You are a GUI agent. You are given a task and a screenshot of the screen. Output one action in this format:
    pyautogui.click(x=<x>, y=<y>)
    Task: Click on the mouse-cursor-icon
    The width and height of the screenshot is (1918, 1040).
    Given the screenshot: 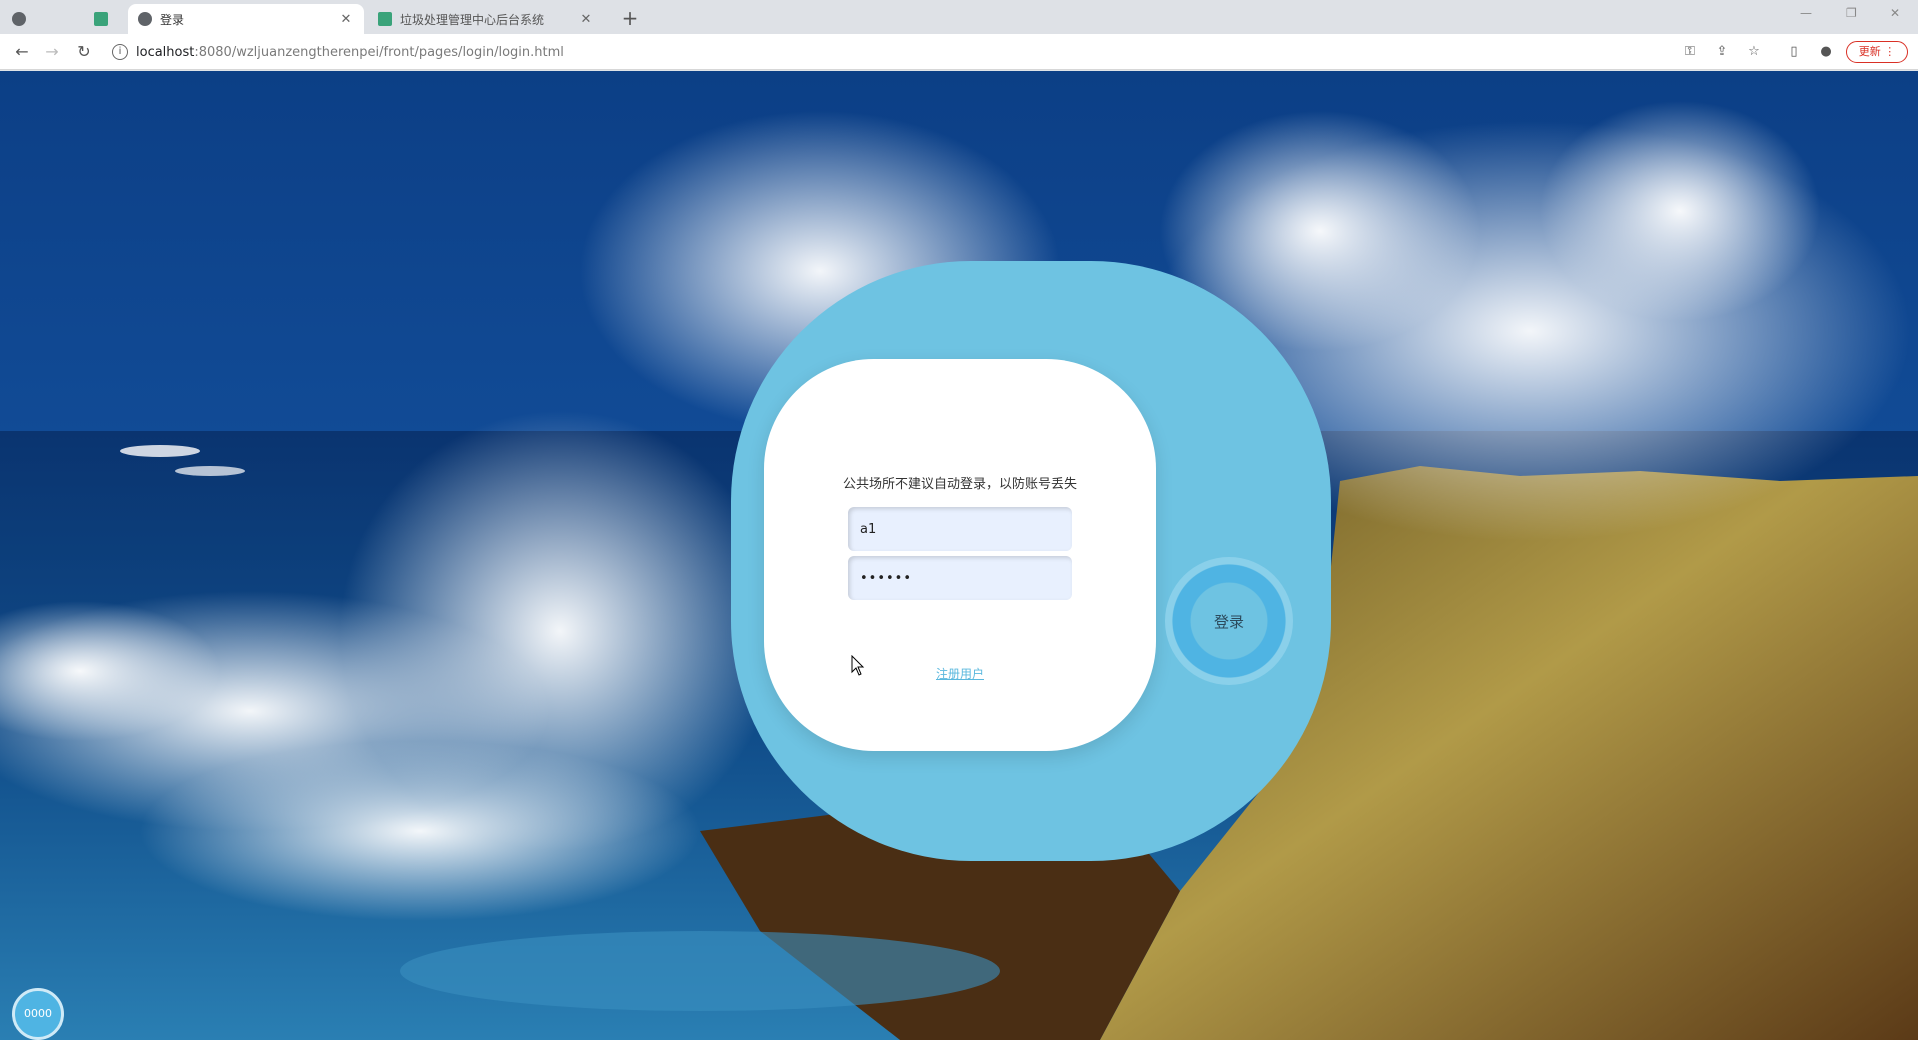 What is the action you would take?
    pyautogui.click(x=858, y=665)
    